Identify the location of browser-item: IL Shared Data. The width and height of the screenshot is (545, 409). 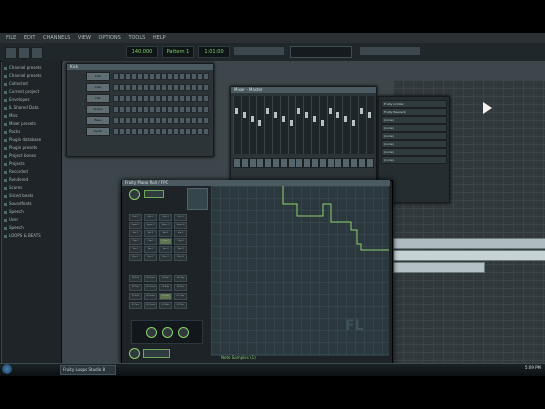
(31, 107).